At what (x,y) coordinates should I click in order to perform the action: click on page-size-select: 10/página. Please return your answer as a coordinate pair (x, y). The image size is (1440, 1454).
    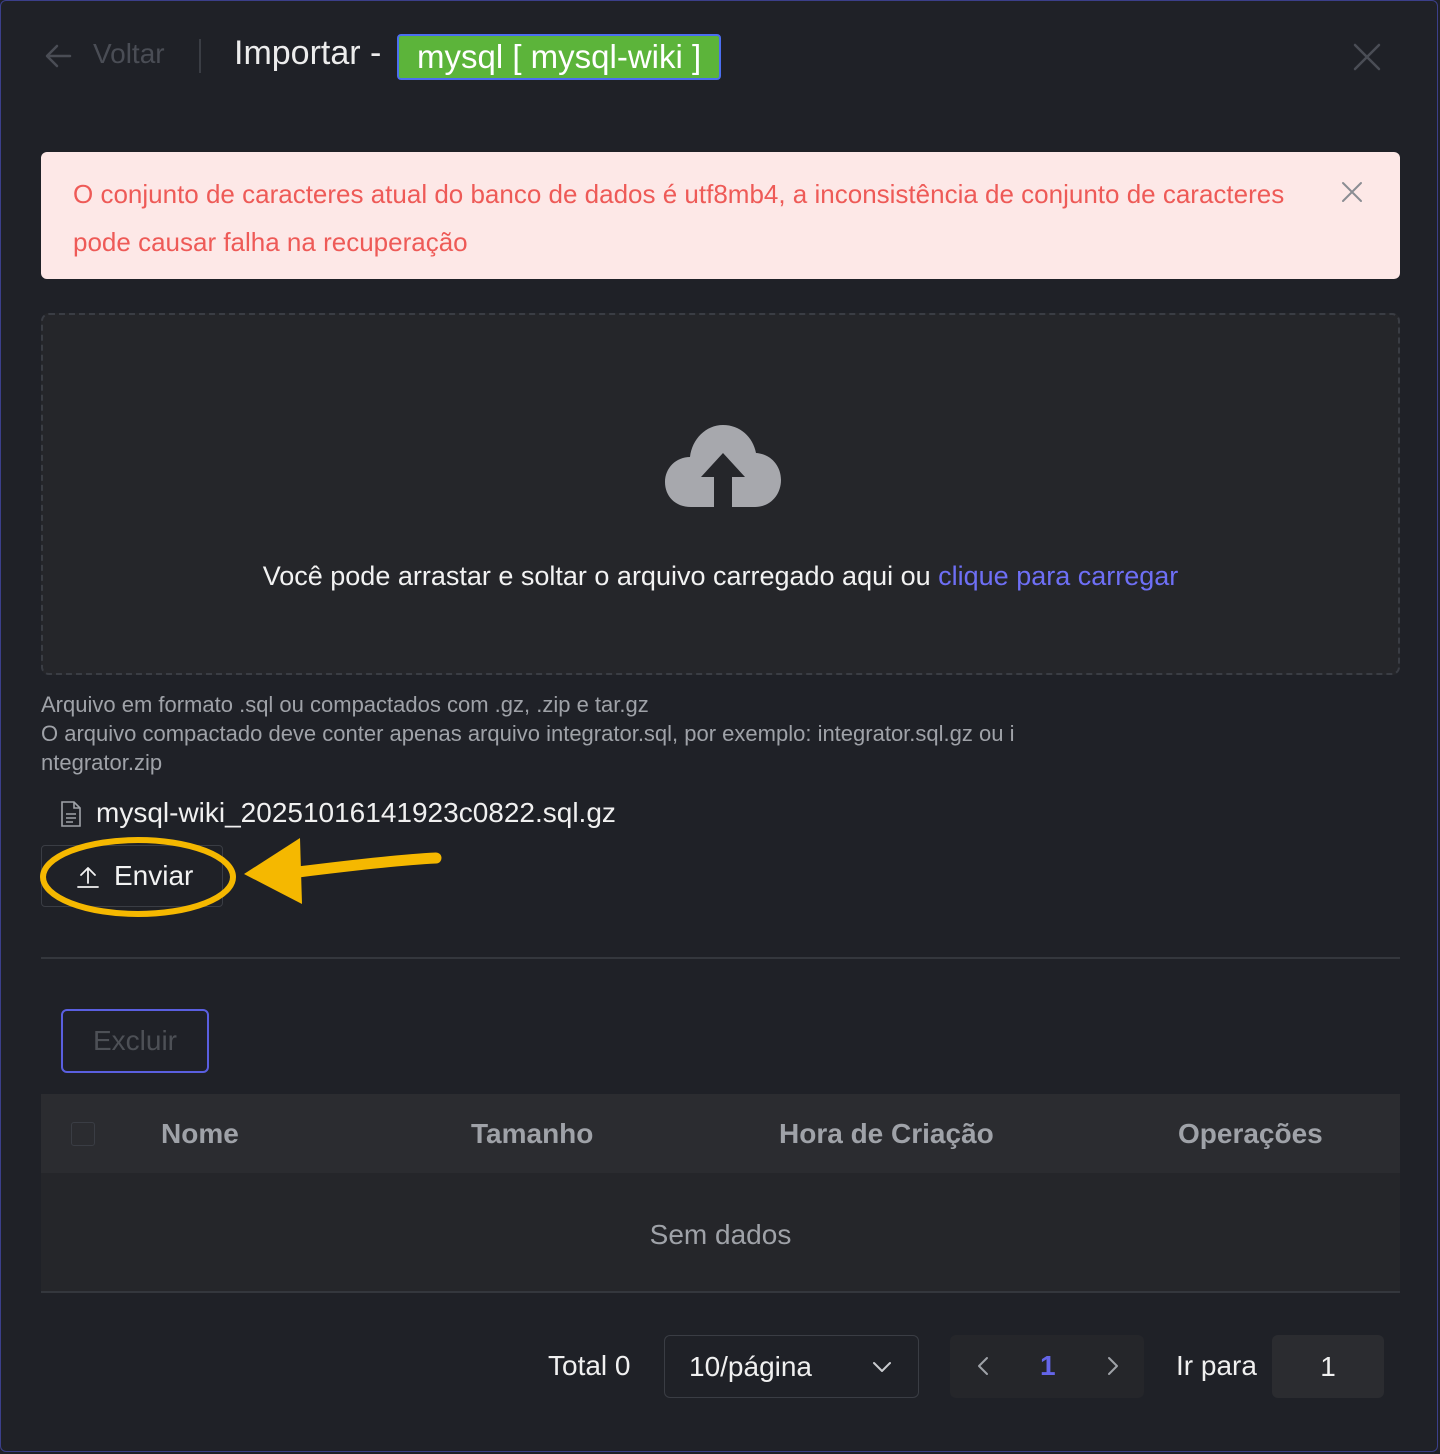
    Looking at the image, I should click on (791, 1366).